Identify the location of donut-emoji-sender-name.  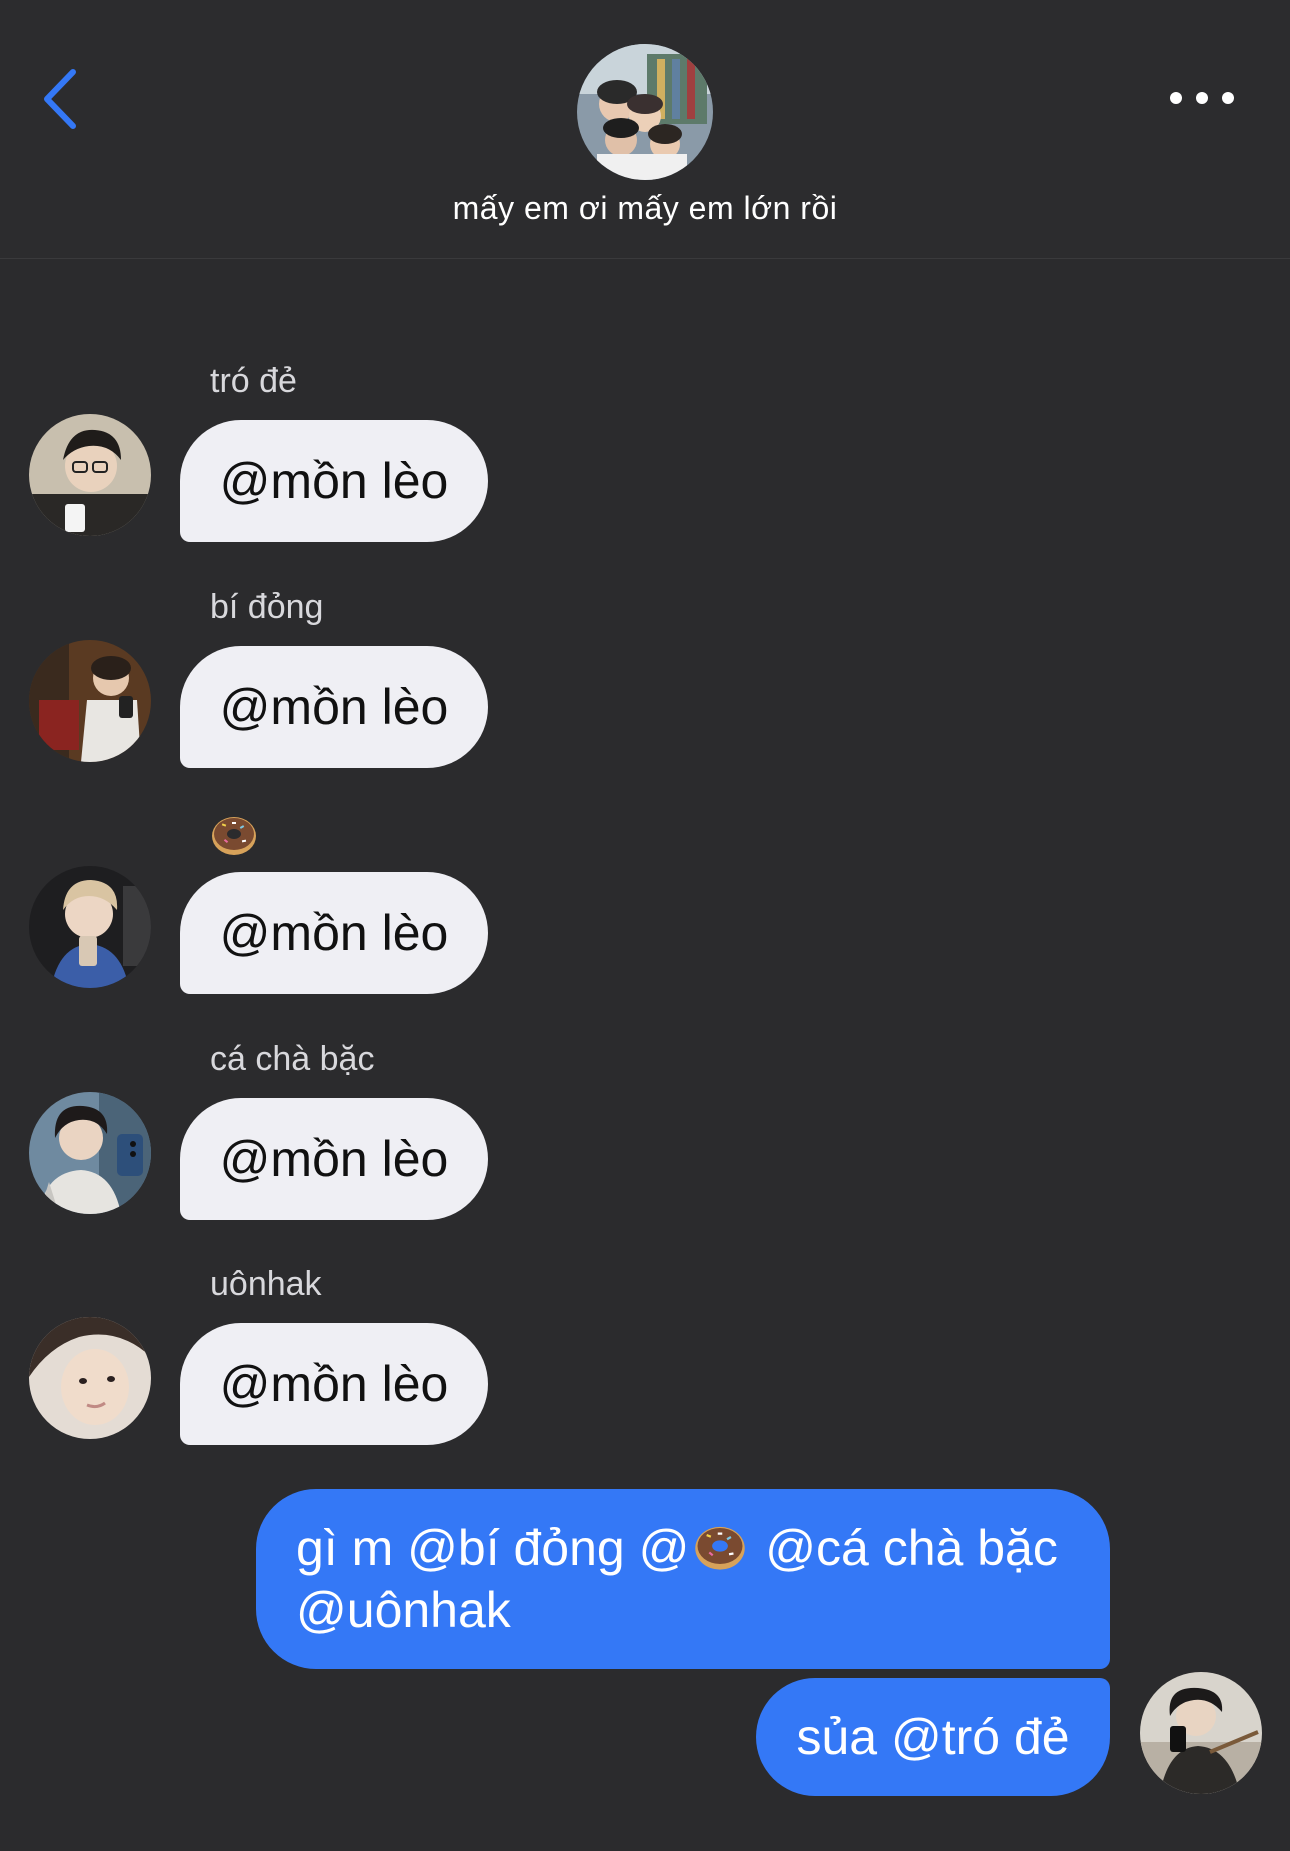
(234, 834).